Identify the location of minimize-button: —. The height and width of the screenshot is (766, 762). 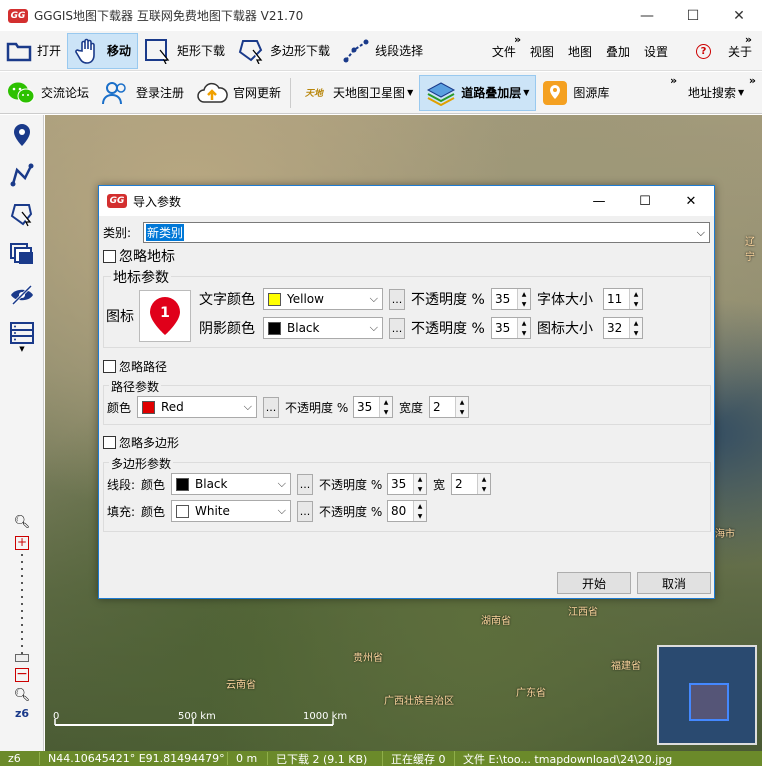
(647, 15).